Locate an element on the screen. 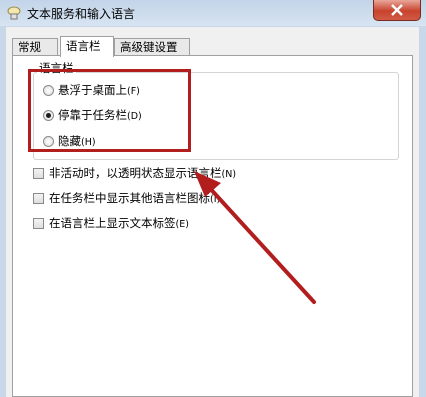 The height and width of the screenshot is (397, 426). annotation-arrow-icon is located at coordinates (255, 237).